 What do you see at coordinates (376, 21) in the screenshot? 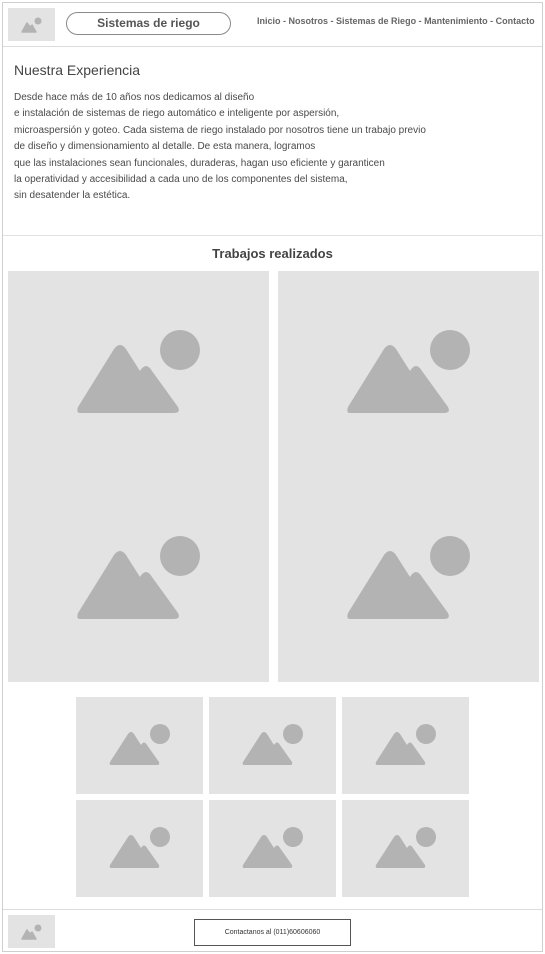
I see `nav-sistemas-de-riego: Sistemas de Riego` at bounding box center [376, 21].